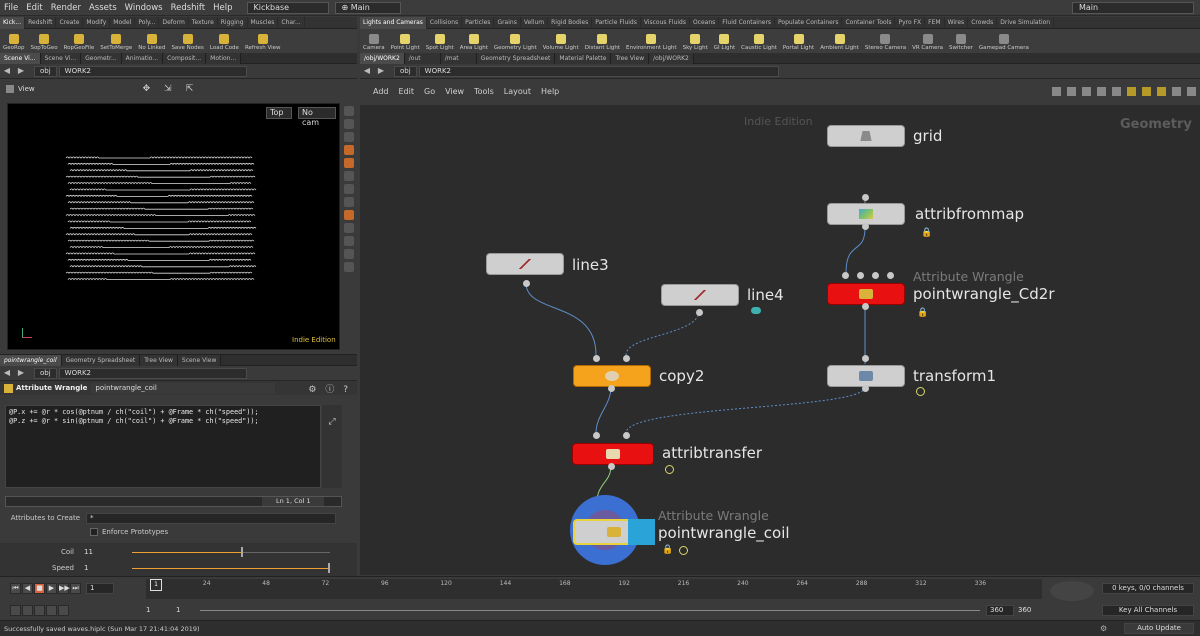 Image resolution: width=1200 pixels, height=636 pixels. I want to click on desktop-dropdown: Kickbase, so click(287, 7).